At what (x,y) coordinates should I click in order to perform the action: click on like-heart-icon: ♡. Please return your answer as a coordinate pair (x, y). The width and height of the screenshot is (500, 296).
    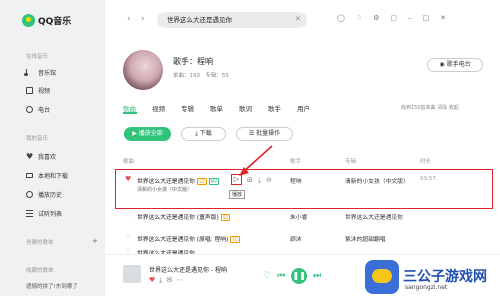
    Looking at the image, I should click on (267, 276).